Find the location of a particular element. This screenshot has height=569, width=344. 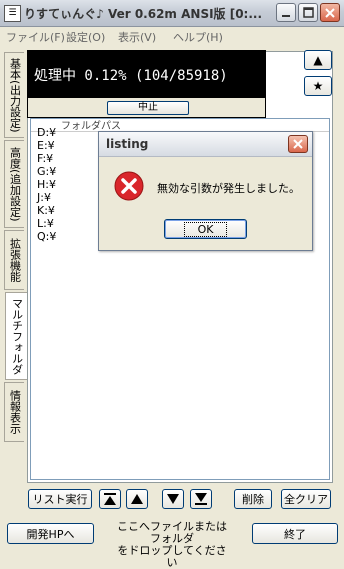

tab-label: 拡張機能 is located at coordinates (15, 260).